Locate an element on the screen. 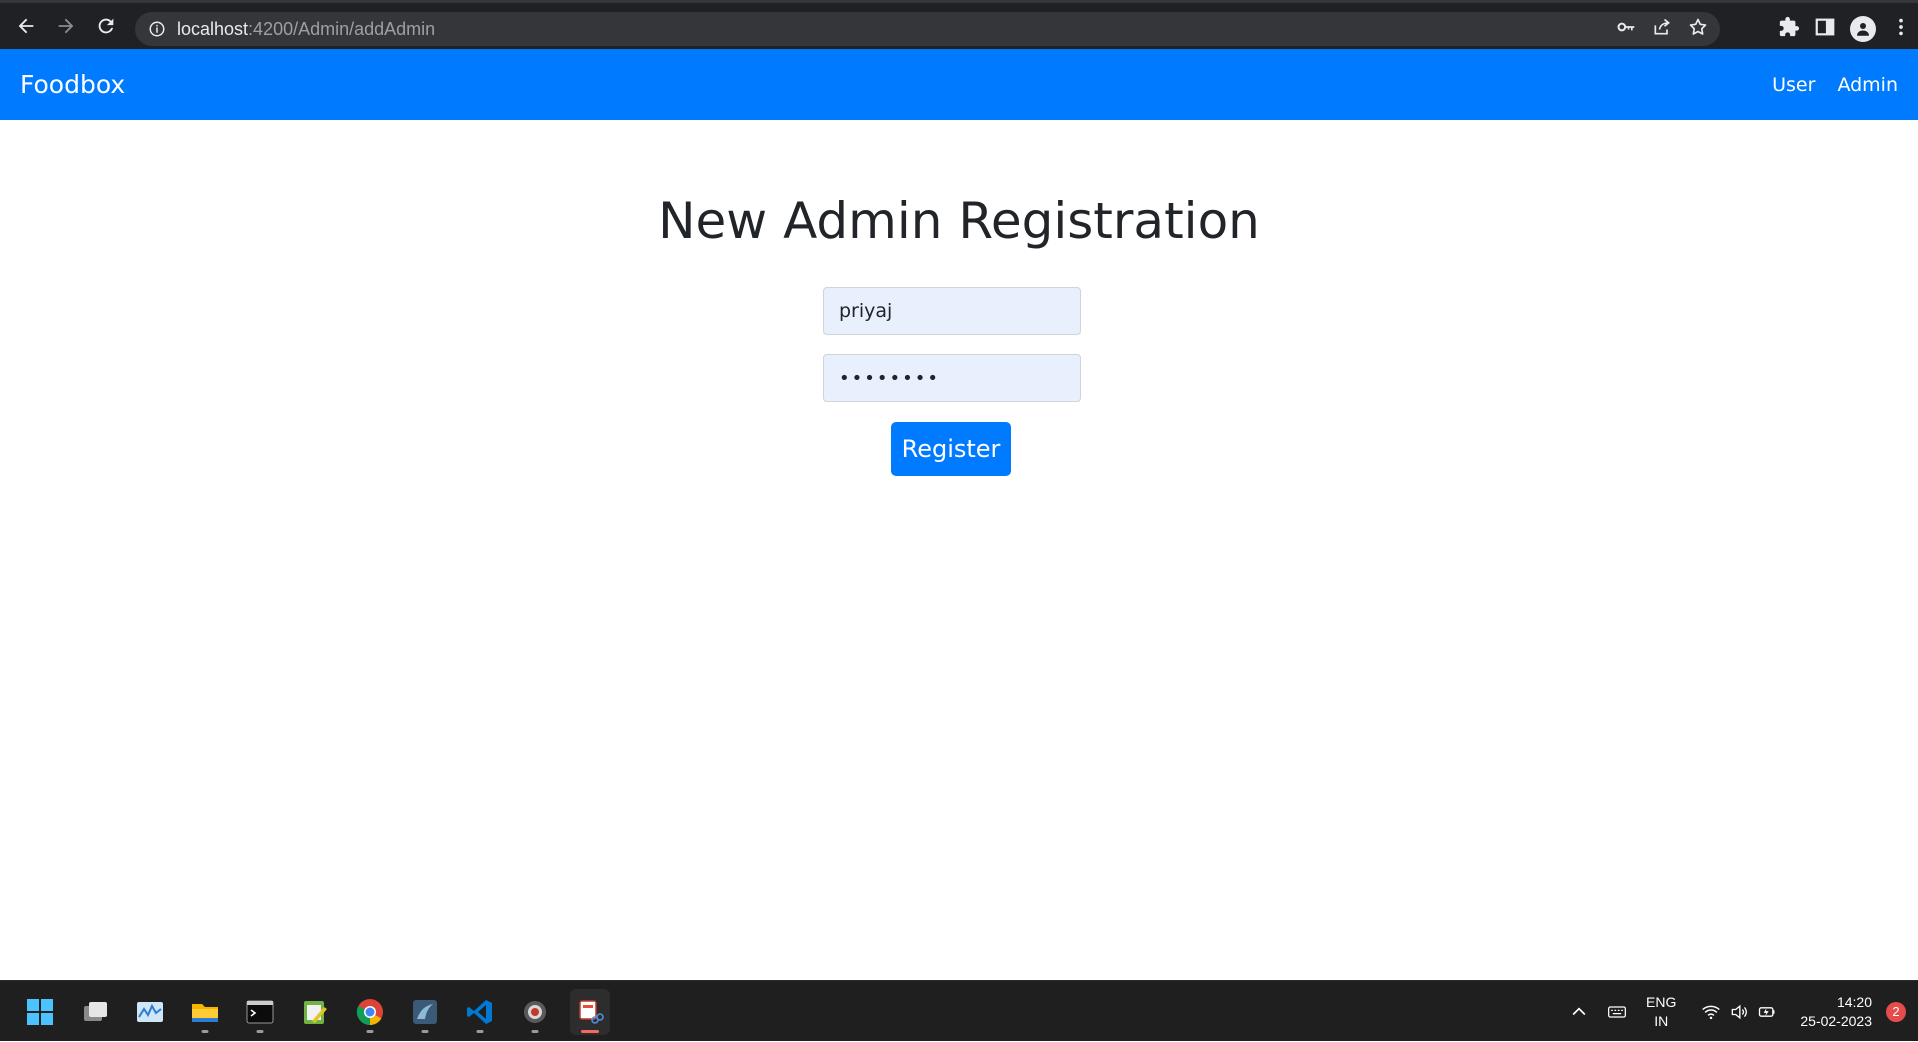 Image resolution: width=1918 pixels, height=1042 pixels. bookmark-star-icon is located at coordinates (1698, 29).